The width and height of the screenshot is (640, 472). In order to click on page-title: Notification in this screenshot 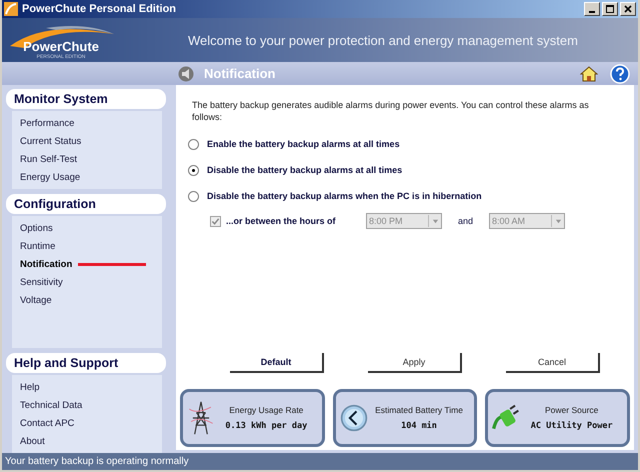, I will do `click(240, 73)`.